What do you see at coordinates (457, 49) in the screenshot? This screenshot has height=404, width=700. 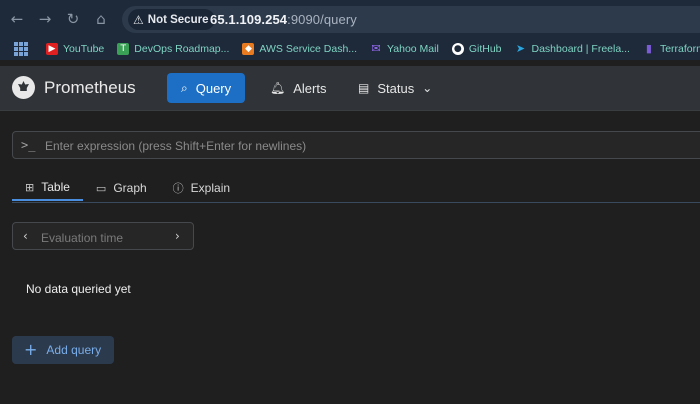 I see `github-icon: ●` at bounding box center [457, 49].